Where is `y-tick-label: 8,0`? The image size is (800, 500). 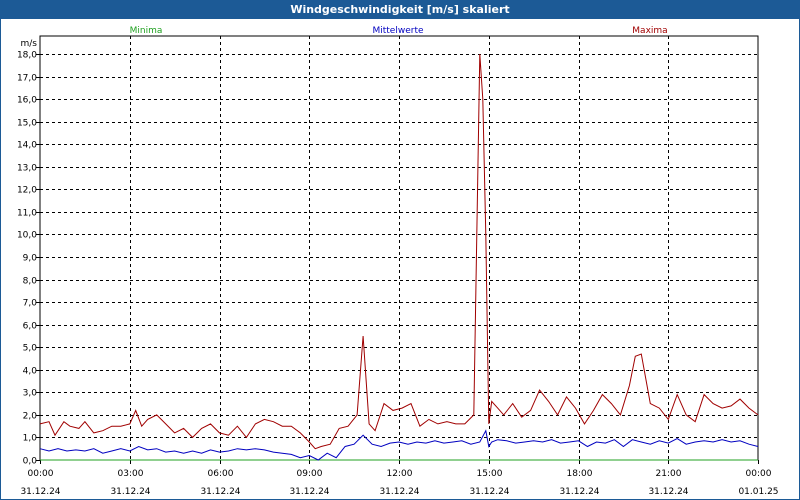
y-tick-label: 8,0 is located at coordinates (30, 282).